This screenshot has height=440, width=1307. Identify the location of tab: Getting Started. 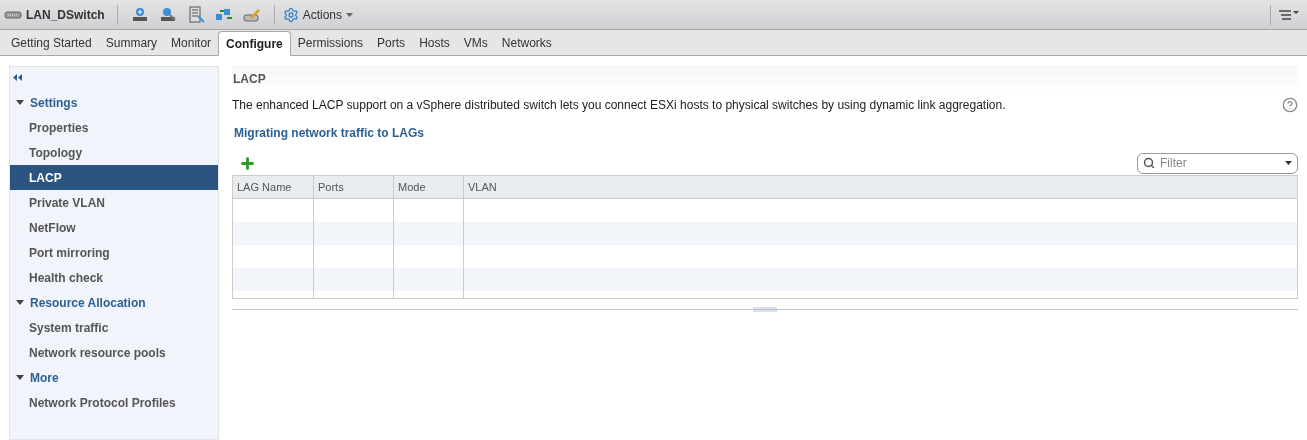
(51, 43).